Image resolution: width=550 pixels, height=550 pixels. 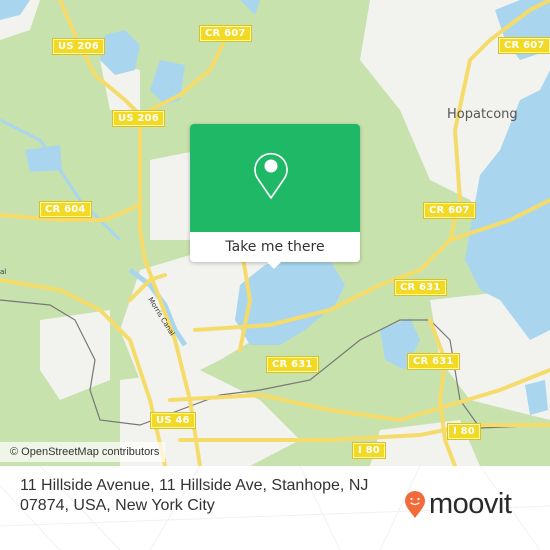 I want to click on destination-popup: Take me there, so click(x=275, y=196).